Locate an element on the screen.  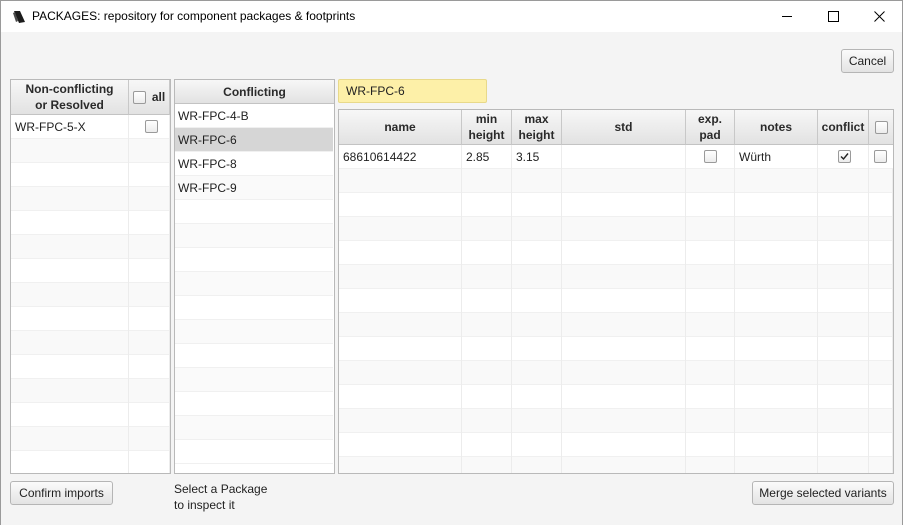
variant-min-height: 2.85 is located at coordinates (487, 157).